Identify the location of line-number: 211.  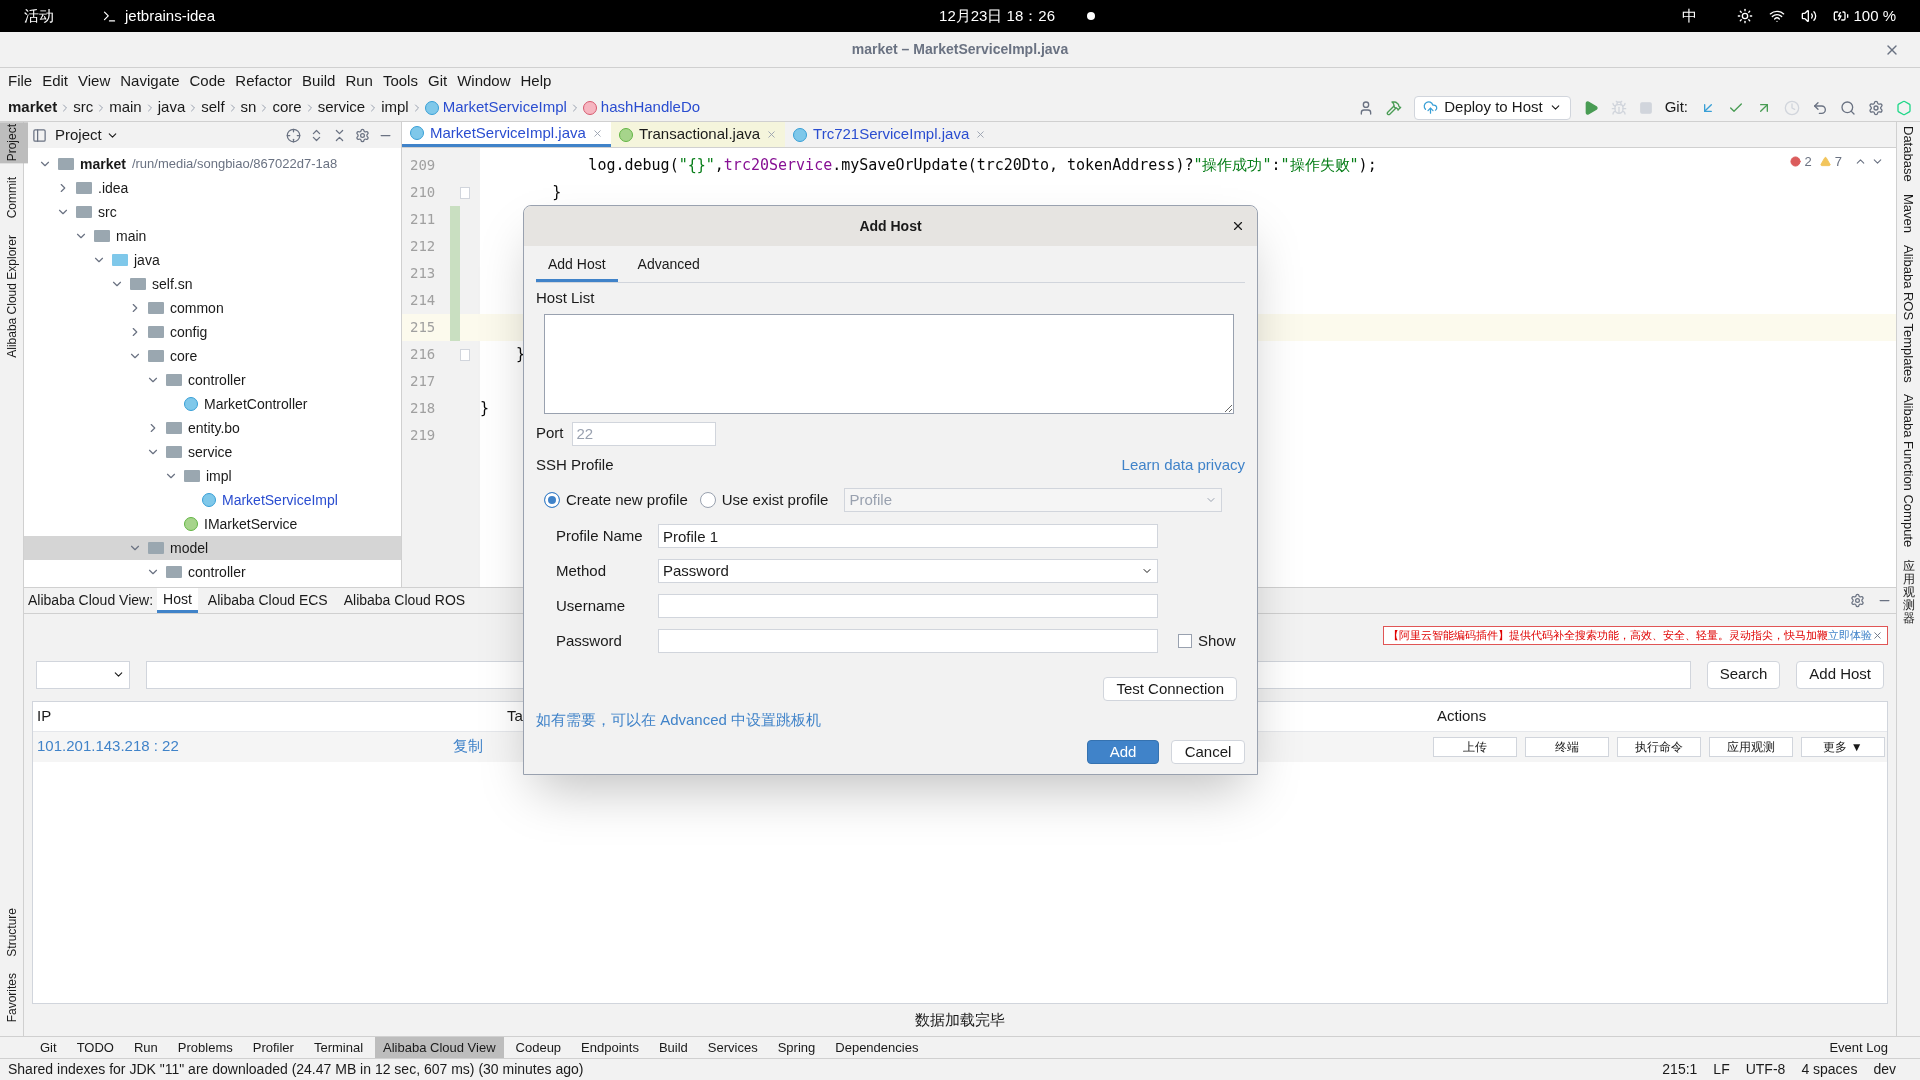
(423, 219).